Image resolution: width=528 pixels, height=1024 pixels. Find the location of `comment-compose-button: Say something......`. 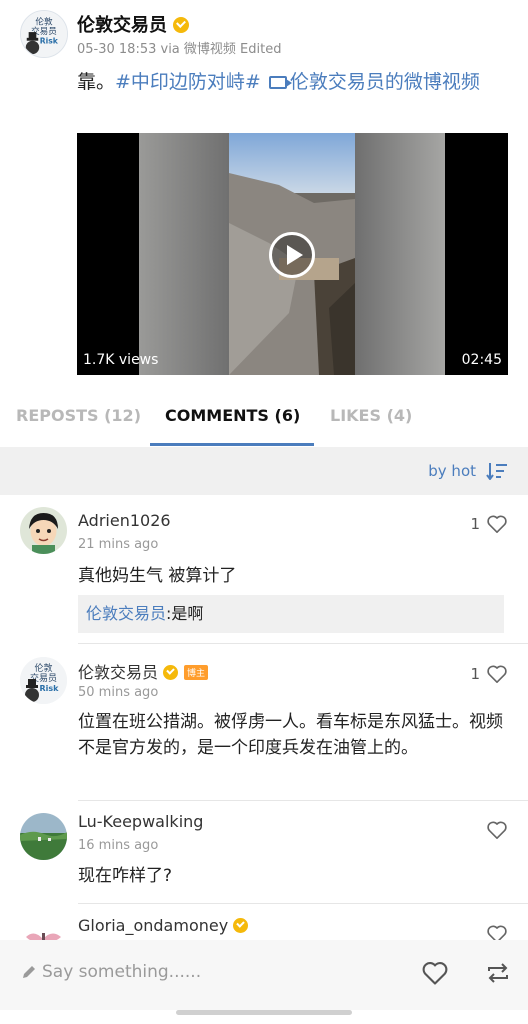

comment-compose-button: Say something...... is located at coordinates (111, 972).